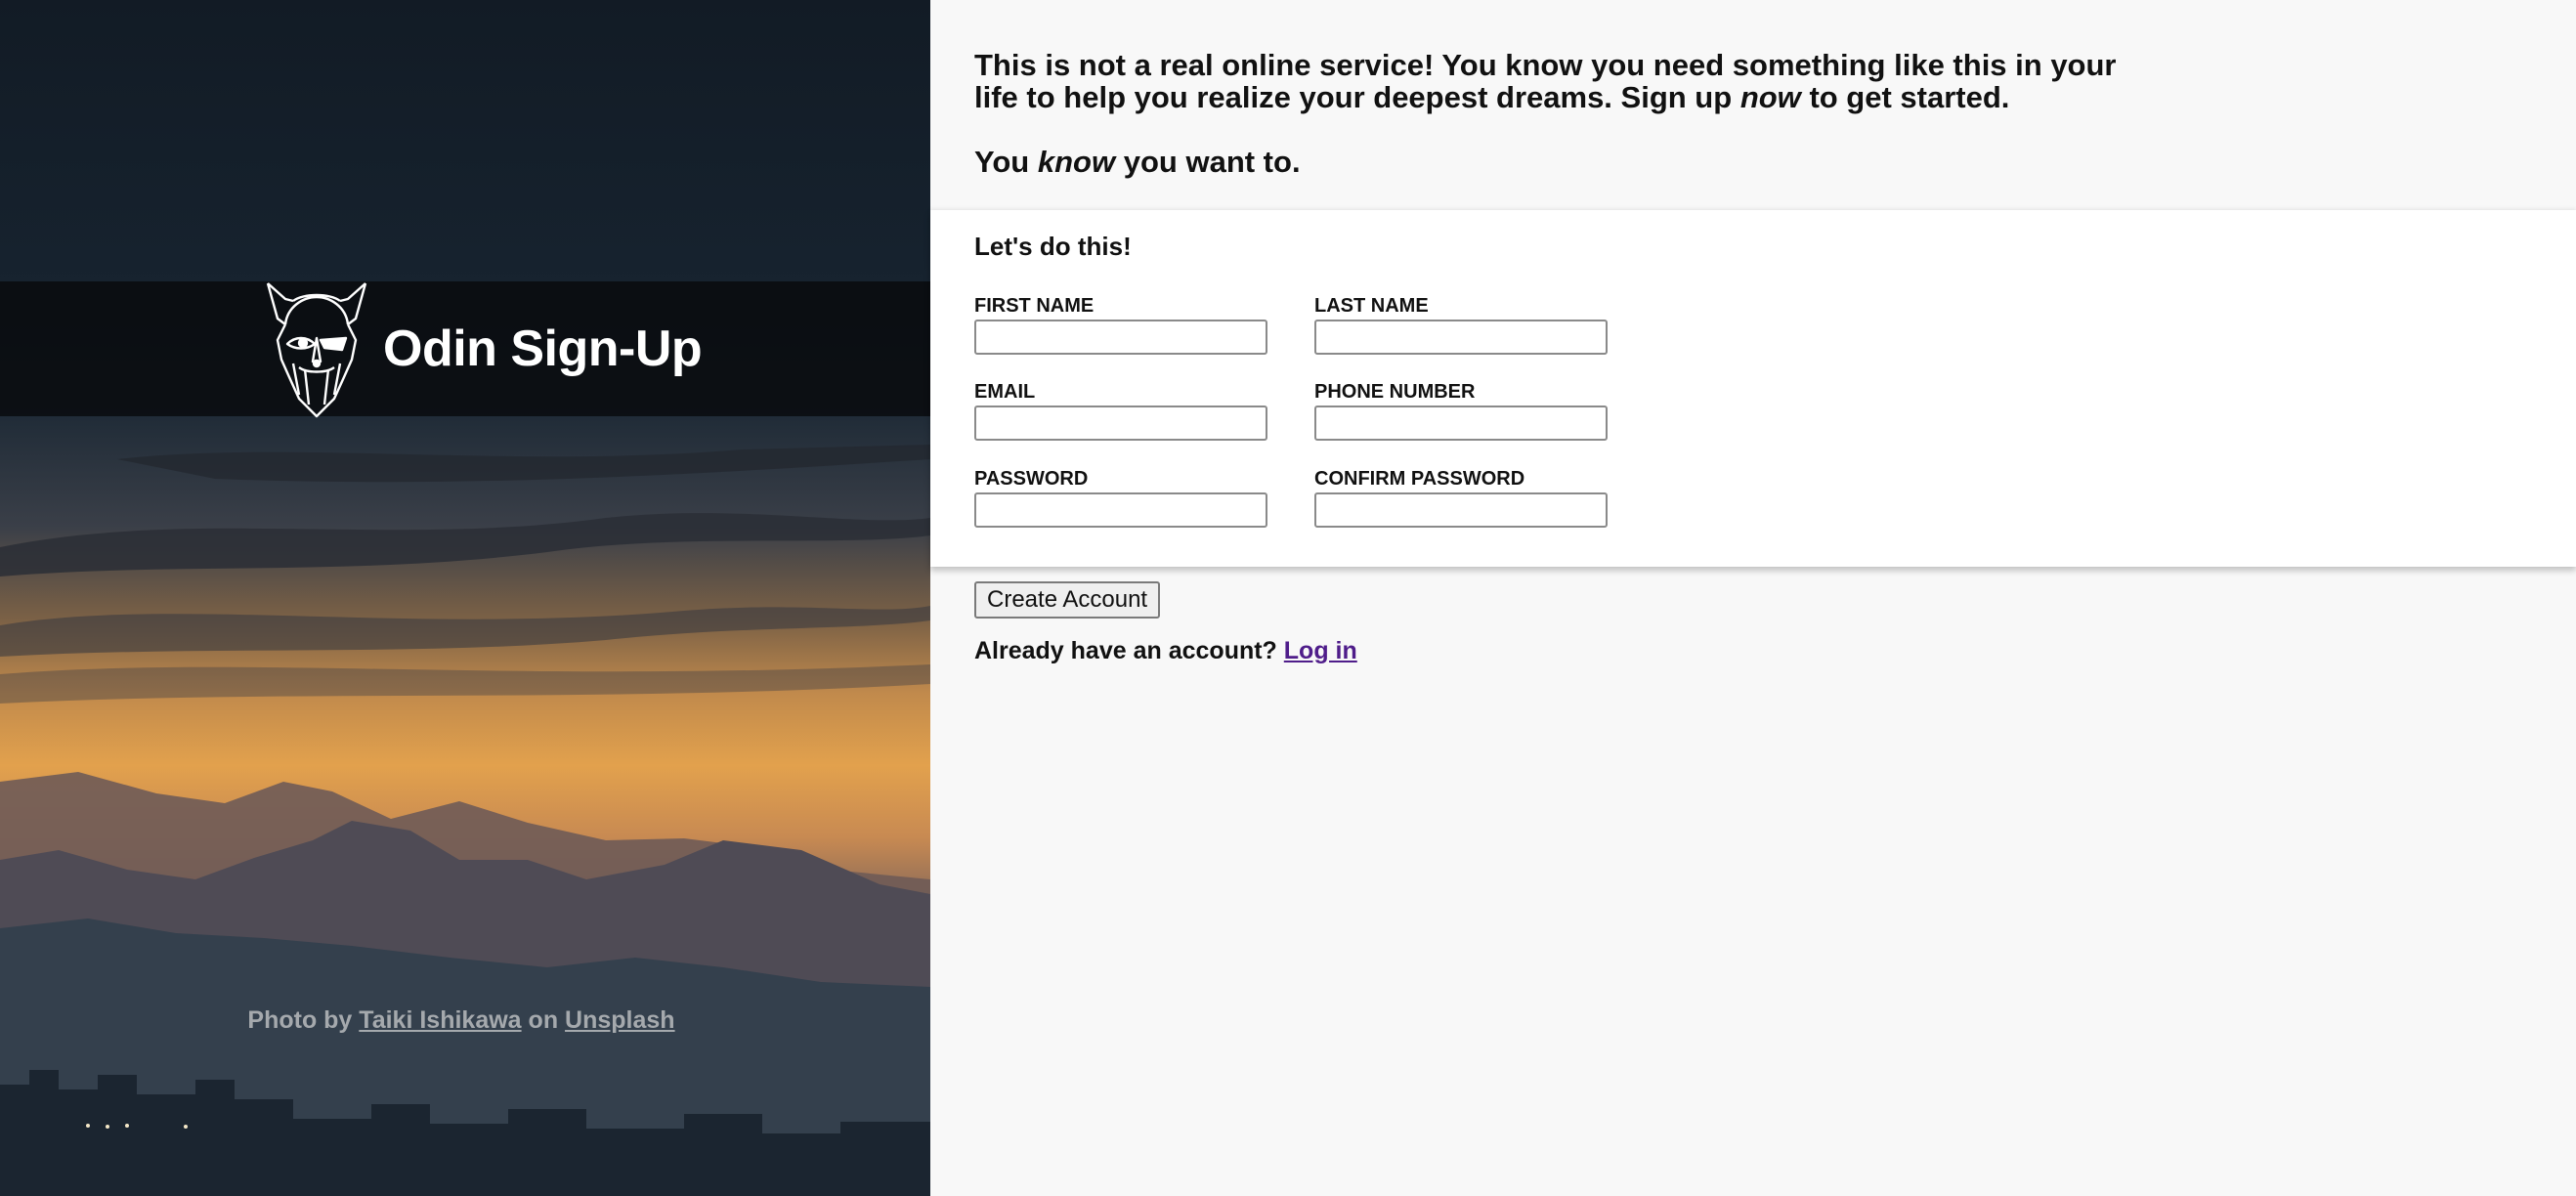  I want to click on photo-credit-middle: on, so click(543, 1020).